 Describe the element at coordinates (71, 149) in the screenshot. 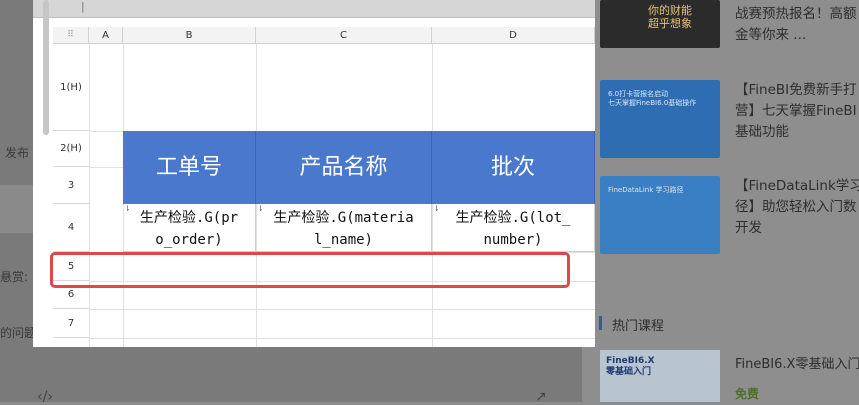

I see `row-header-2: 2(H)` at that location.